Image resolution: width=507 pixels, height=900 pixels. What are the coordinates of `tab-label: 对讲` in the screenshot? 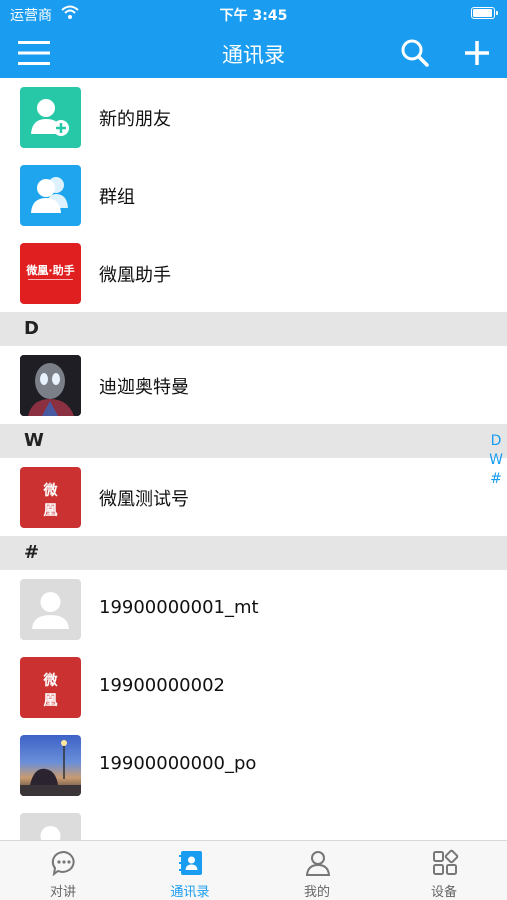 It's located at (62, 892).